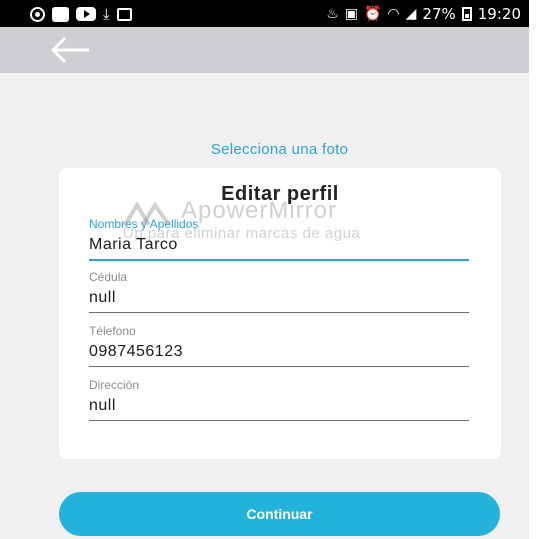 Image resolution: width=536 pixels, height=539 pixels. Describe the element at coordinates (86, 14) in the screenshot. I see `youtube-icon` at that location.